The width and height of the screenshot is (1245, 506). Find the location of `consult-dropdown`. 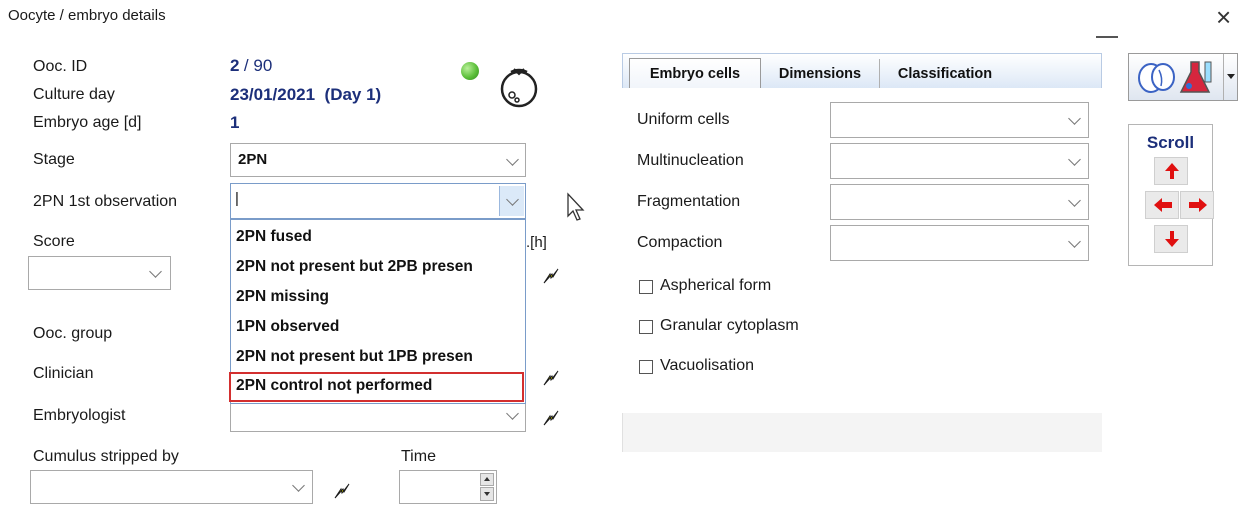

consult-dropdown is located at coordinates (1230, 77).